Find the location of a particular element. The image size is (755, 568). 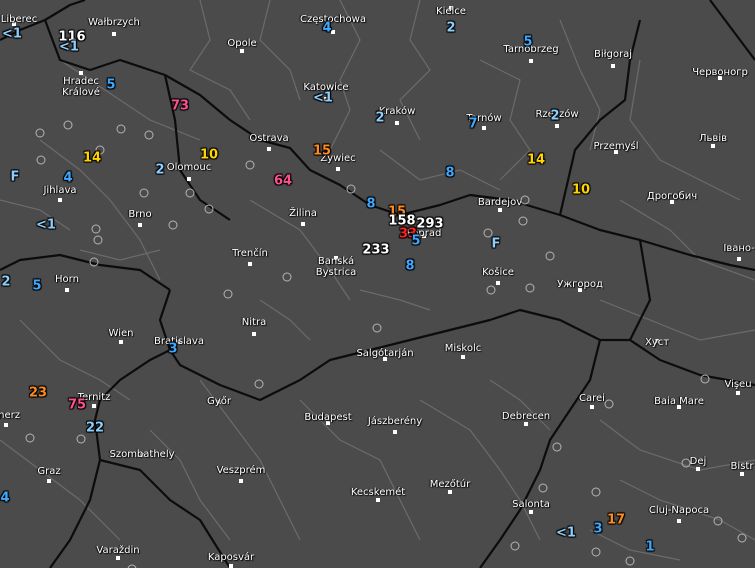

city-label: Szombathely is located at coordinates (142, 454).